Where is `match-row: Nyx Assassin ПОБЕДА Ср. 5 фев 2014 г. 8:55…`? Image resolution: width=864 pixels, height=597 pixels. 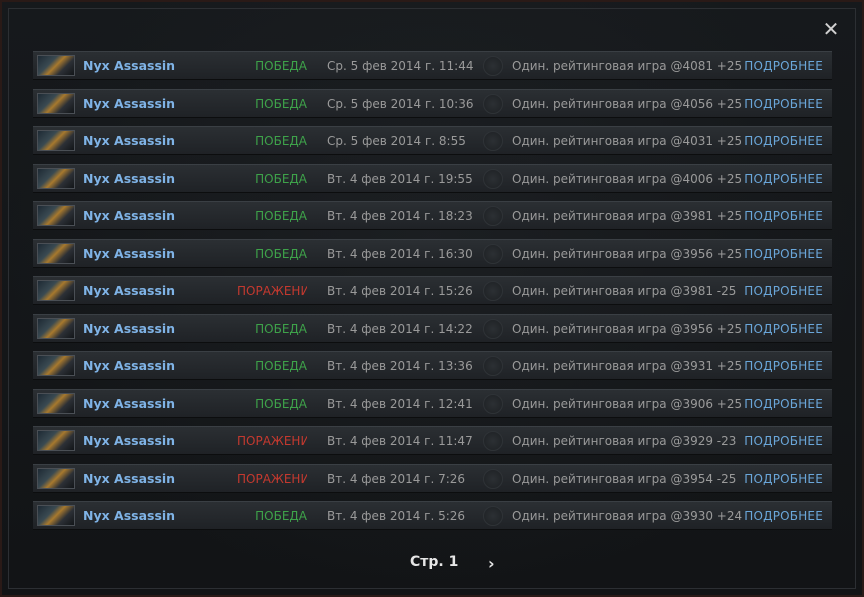
match-row: Nyx Assassin ПОБЕДА Ср. 5 фев 2014 г. 8:55… is located at coordinates (432, 140).